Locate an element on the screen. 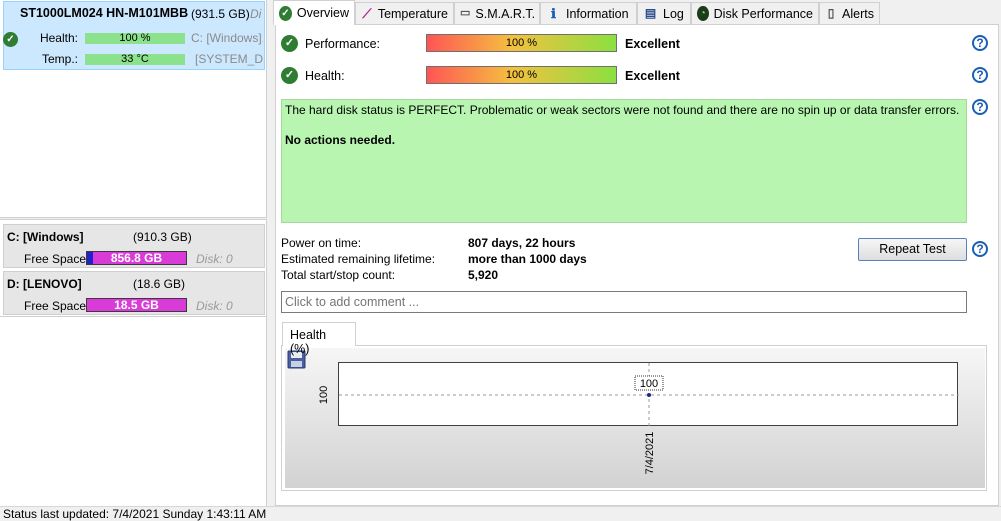  free-space-bar: 18.5 GB is located at coordinates (136, 305).